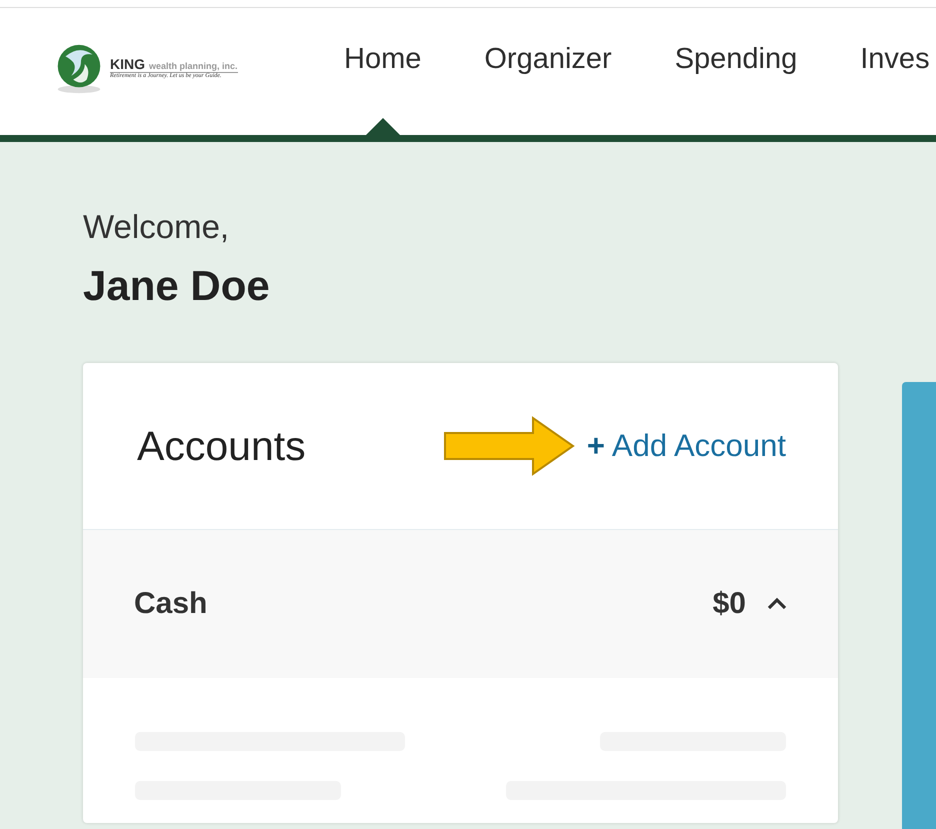  Describe the element at coordinates (383, 71) in the screenshot. I see `nav-tab: Home` at that location.